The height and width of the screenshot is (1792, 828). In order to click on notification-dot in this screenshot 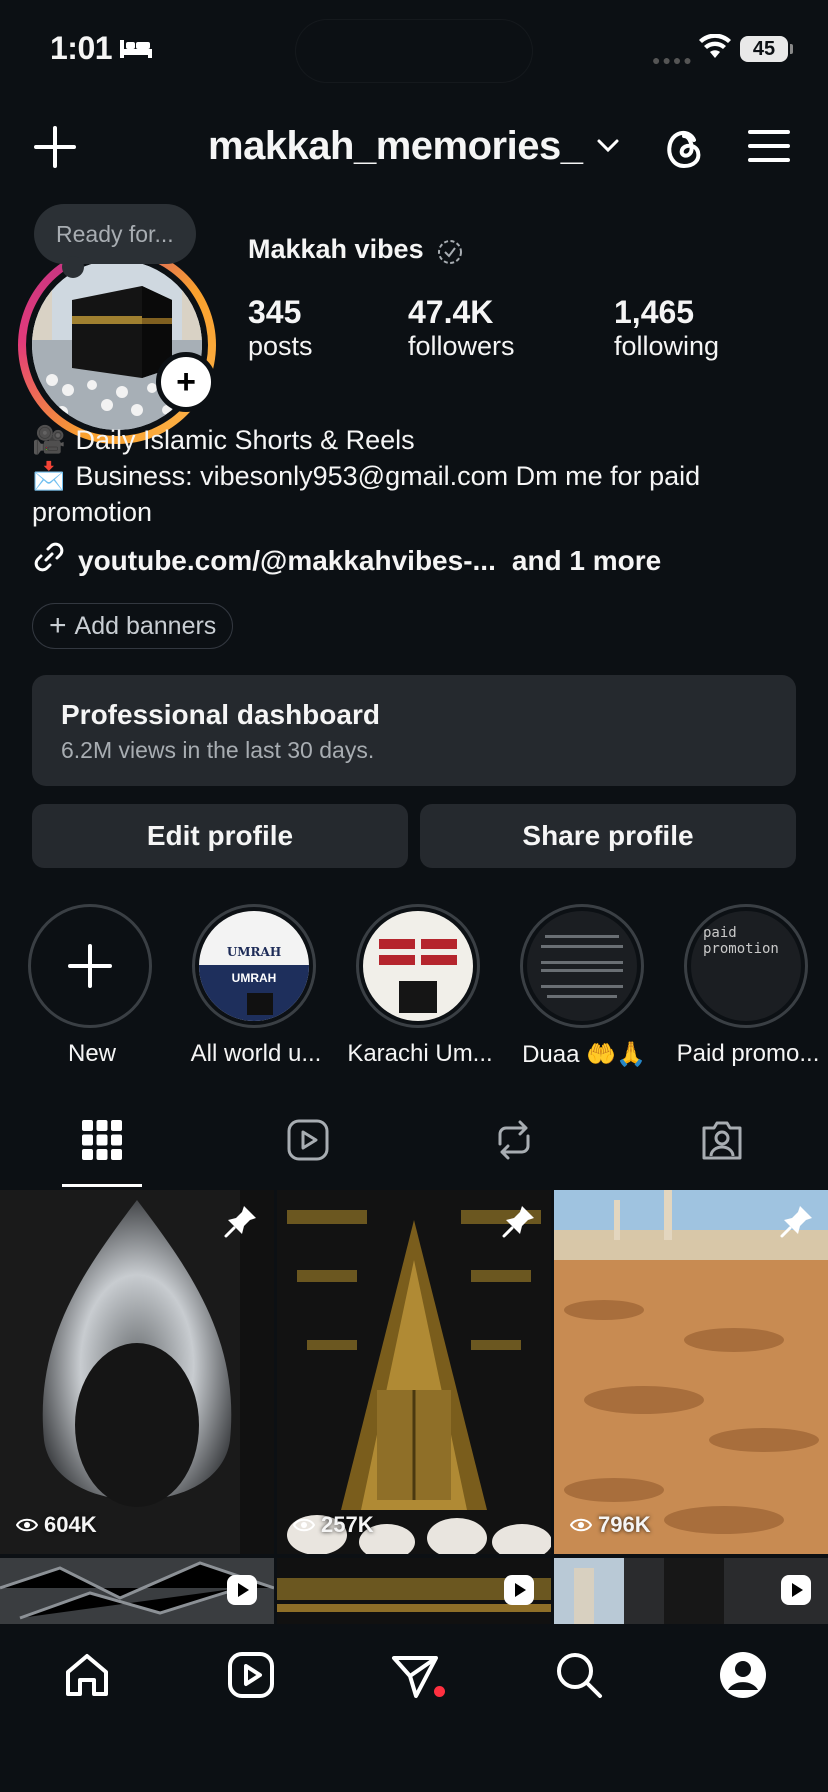, I will do `click(439, 1691)`.